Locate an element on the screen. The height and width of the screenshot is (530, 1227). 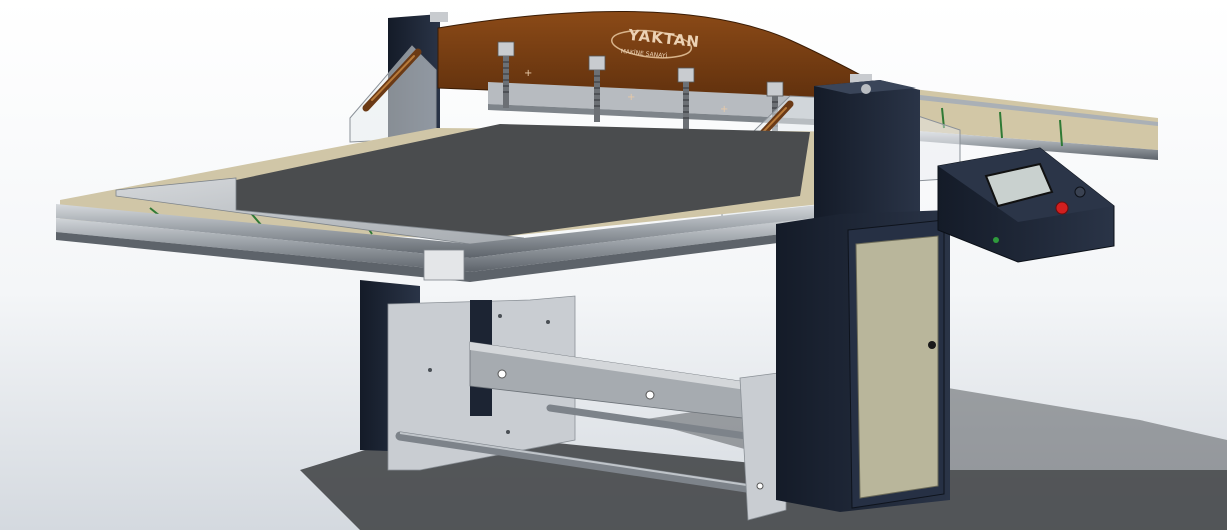
door-handle is located at coordinates (932, 345).